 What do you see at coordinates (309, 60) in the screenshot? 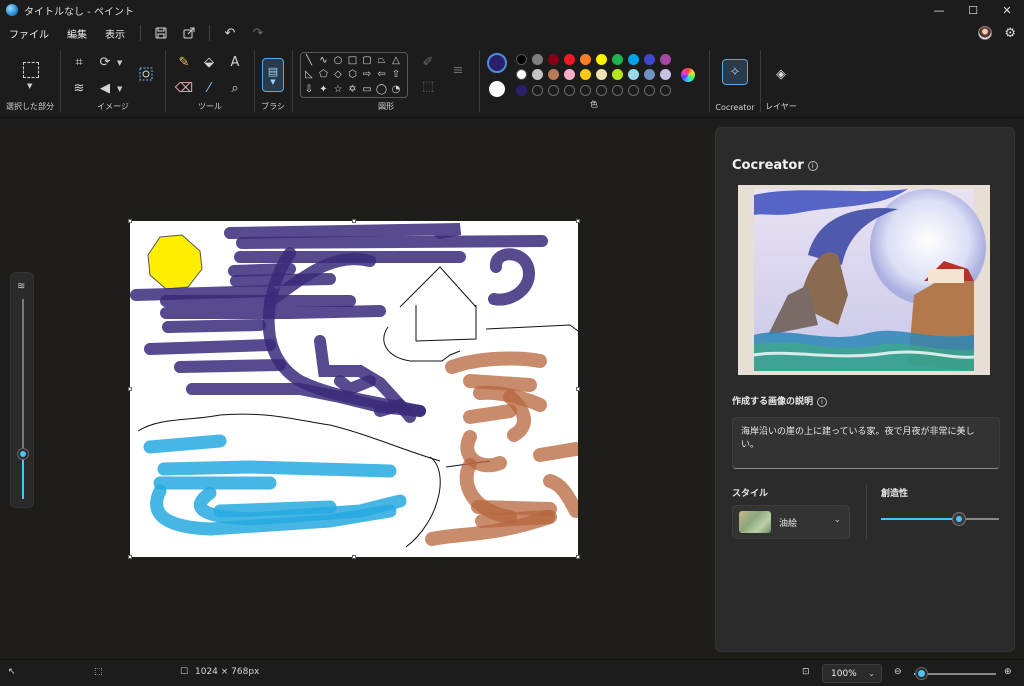
I see `line-icon: ╲` at bounding box center [309, 60].